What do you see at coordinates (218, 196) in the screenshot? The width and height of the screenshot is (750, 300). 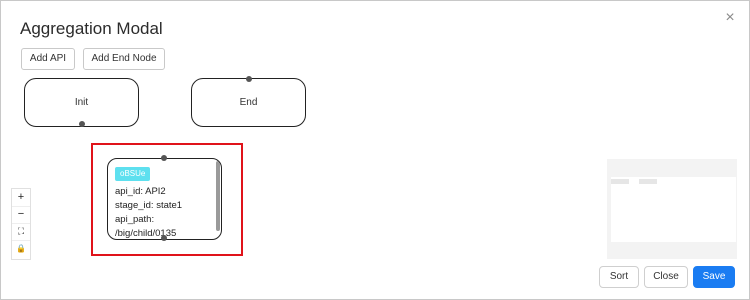 I see `api-node-scrollbar` at bounding box center [218, 196].